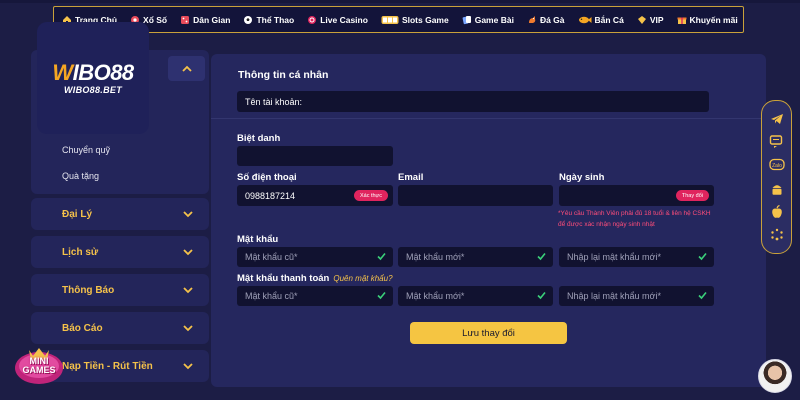 Image resolution: width=800 pixels, height=400 pixels. Describe the element at coordinates (93, 72) in the screenshot. I see `logo-wordmark: WIBO88` at that location.